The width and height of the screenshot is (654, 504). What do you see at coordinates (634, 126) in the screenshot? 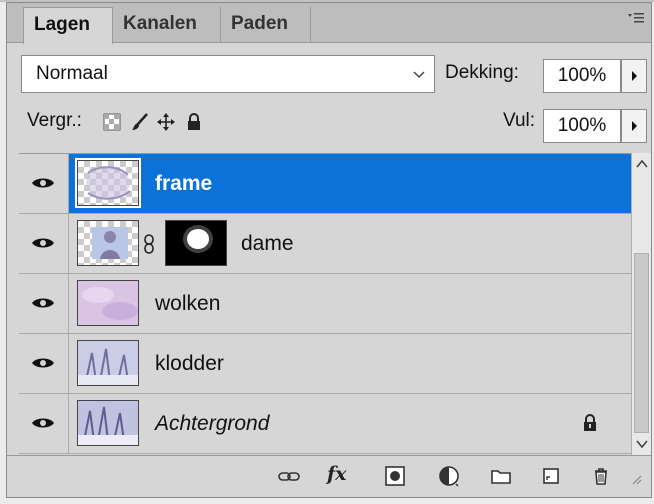
I see `fill-slider-button` at bounding box center [634, 126].